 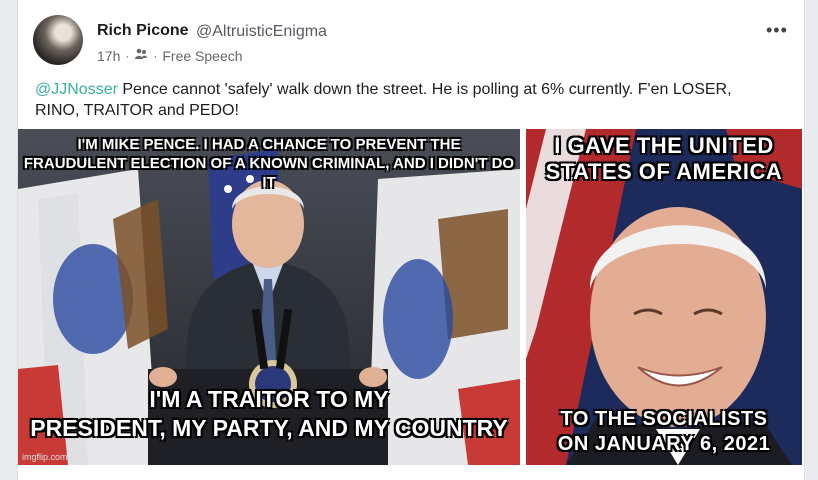 What do you see at coordinates (664, 145) in the screenshot?
I see `meme-right-top-line1: I GAVE THE UNITED` at bounding box center [664, 145].